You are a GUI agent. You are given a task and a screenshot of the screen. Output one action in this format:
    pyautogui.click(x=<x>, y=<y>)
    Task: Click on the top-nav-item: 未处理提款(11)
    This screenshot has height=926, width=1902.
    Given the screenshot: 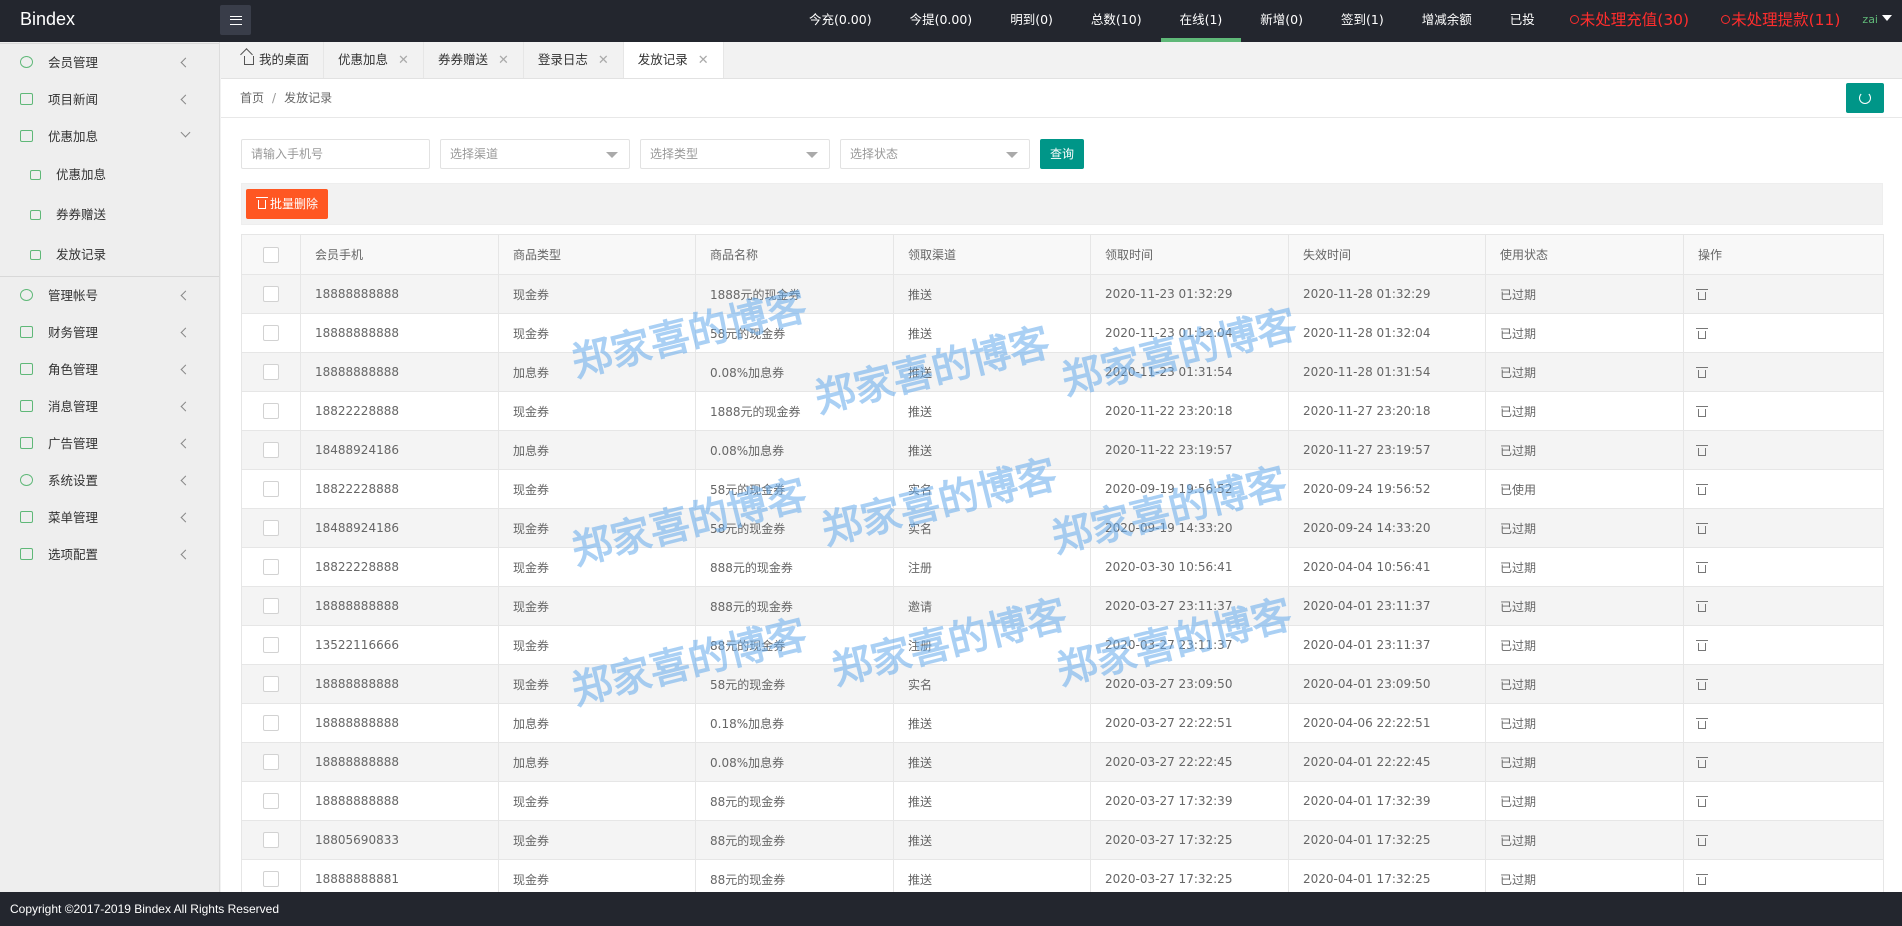 What is the action you would take?
    pyautogui.click(x=1780, y=21)
    